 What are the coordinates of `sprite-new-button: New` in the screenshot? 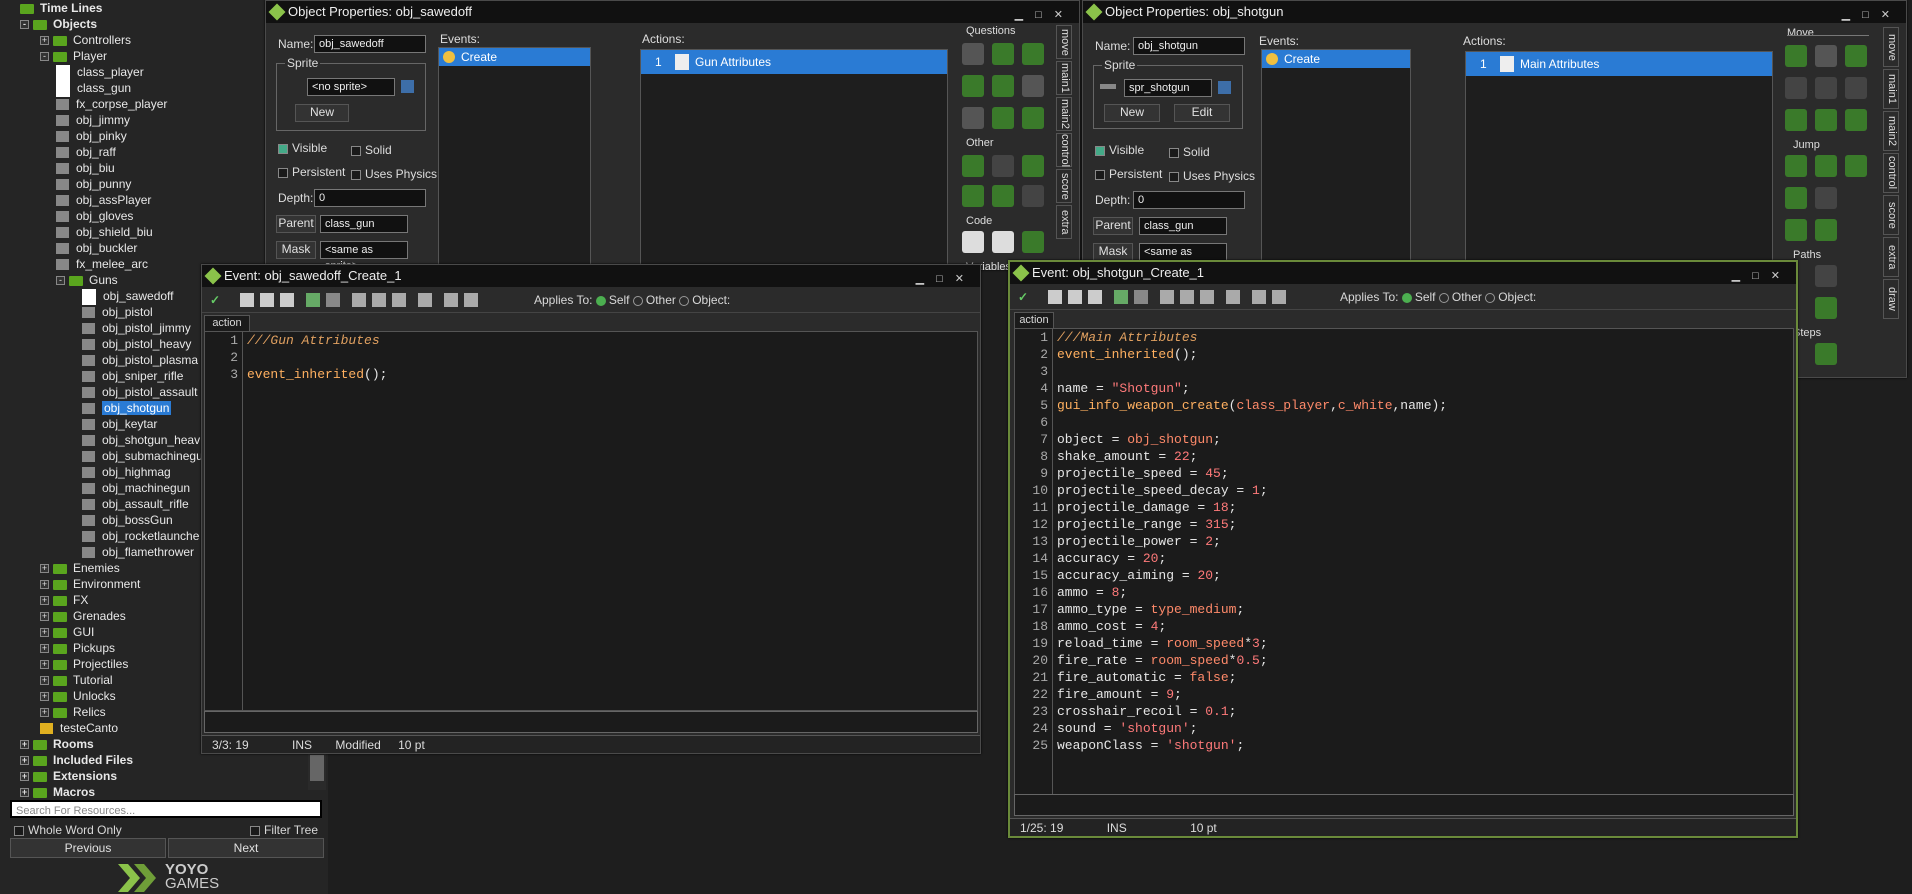 It's located at (322, 113).